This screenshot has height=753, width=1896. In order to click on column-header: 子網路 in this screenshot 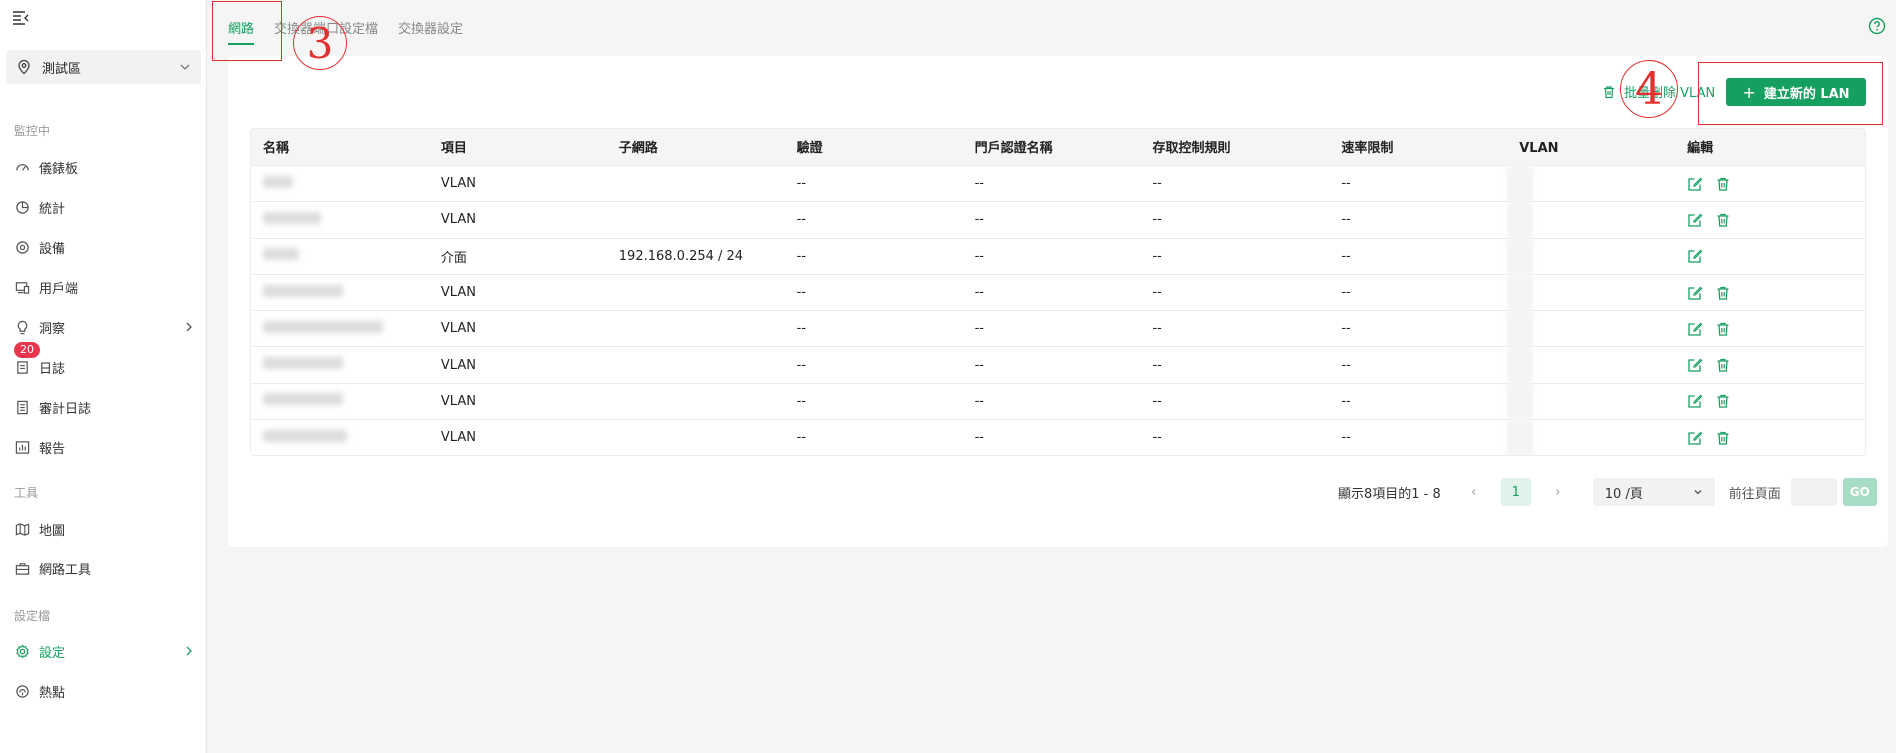, I will do `click(696, 146)`.